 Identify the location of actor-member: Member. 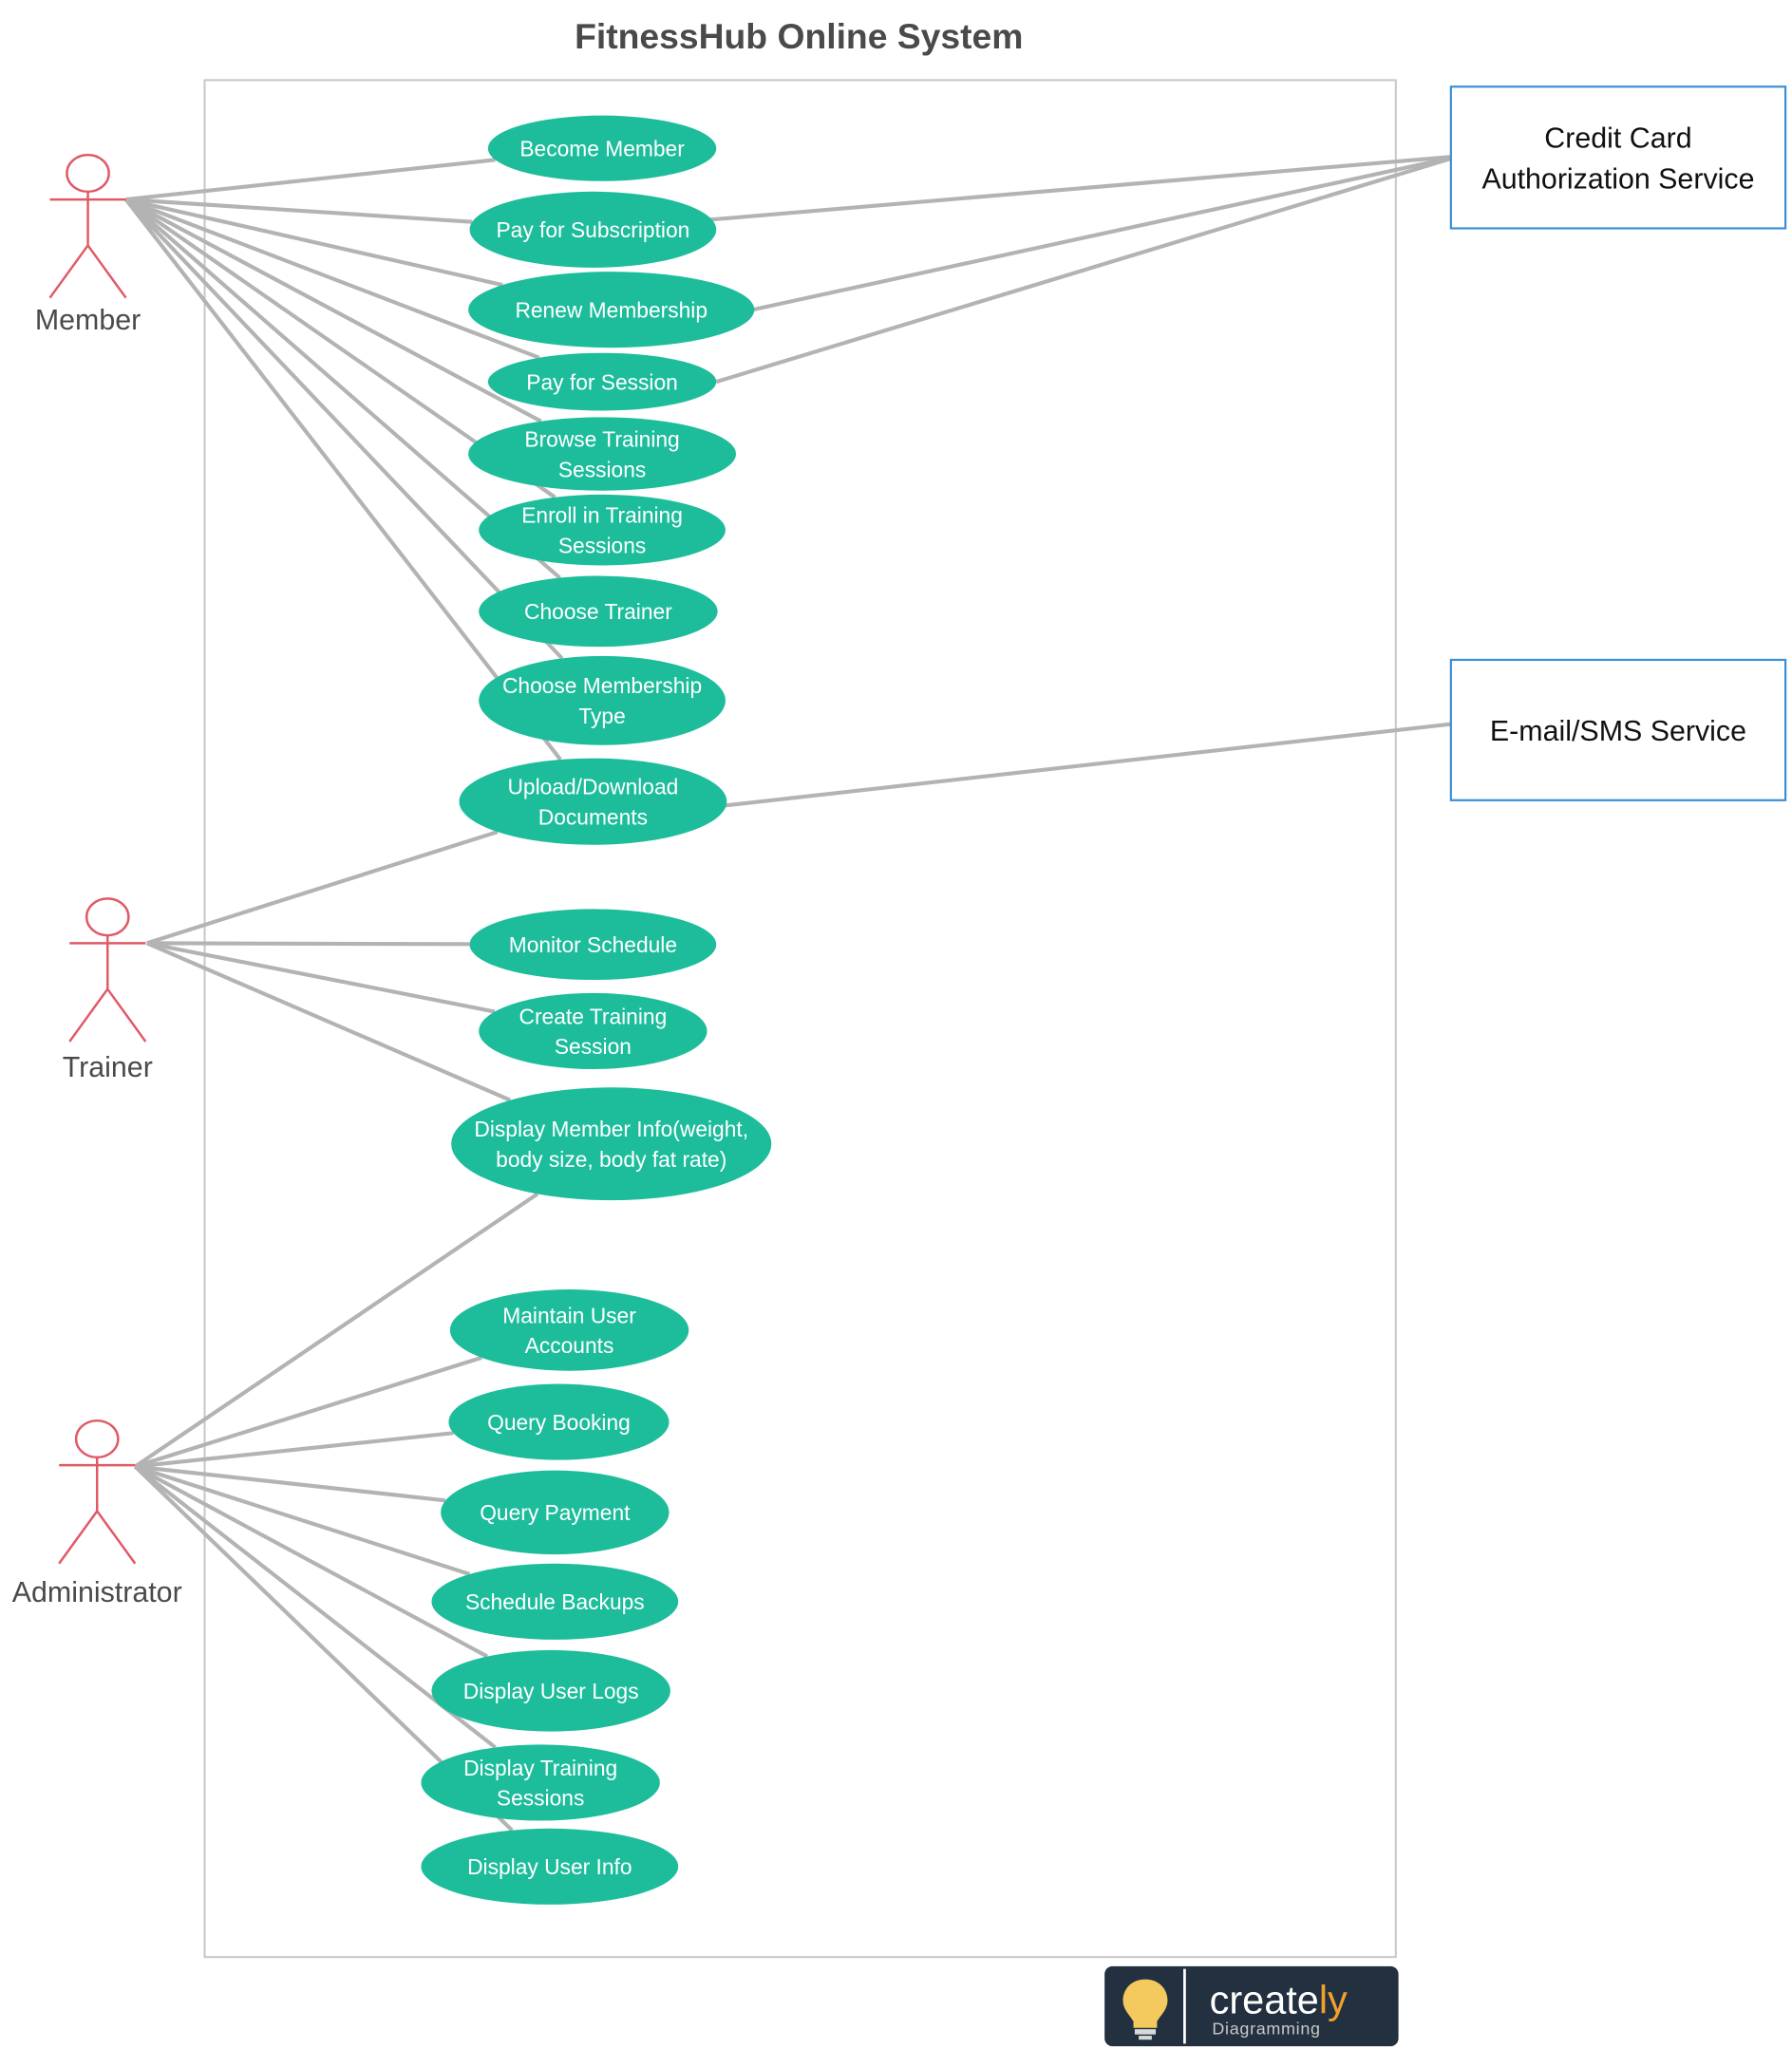
(88, 245).